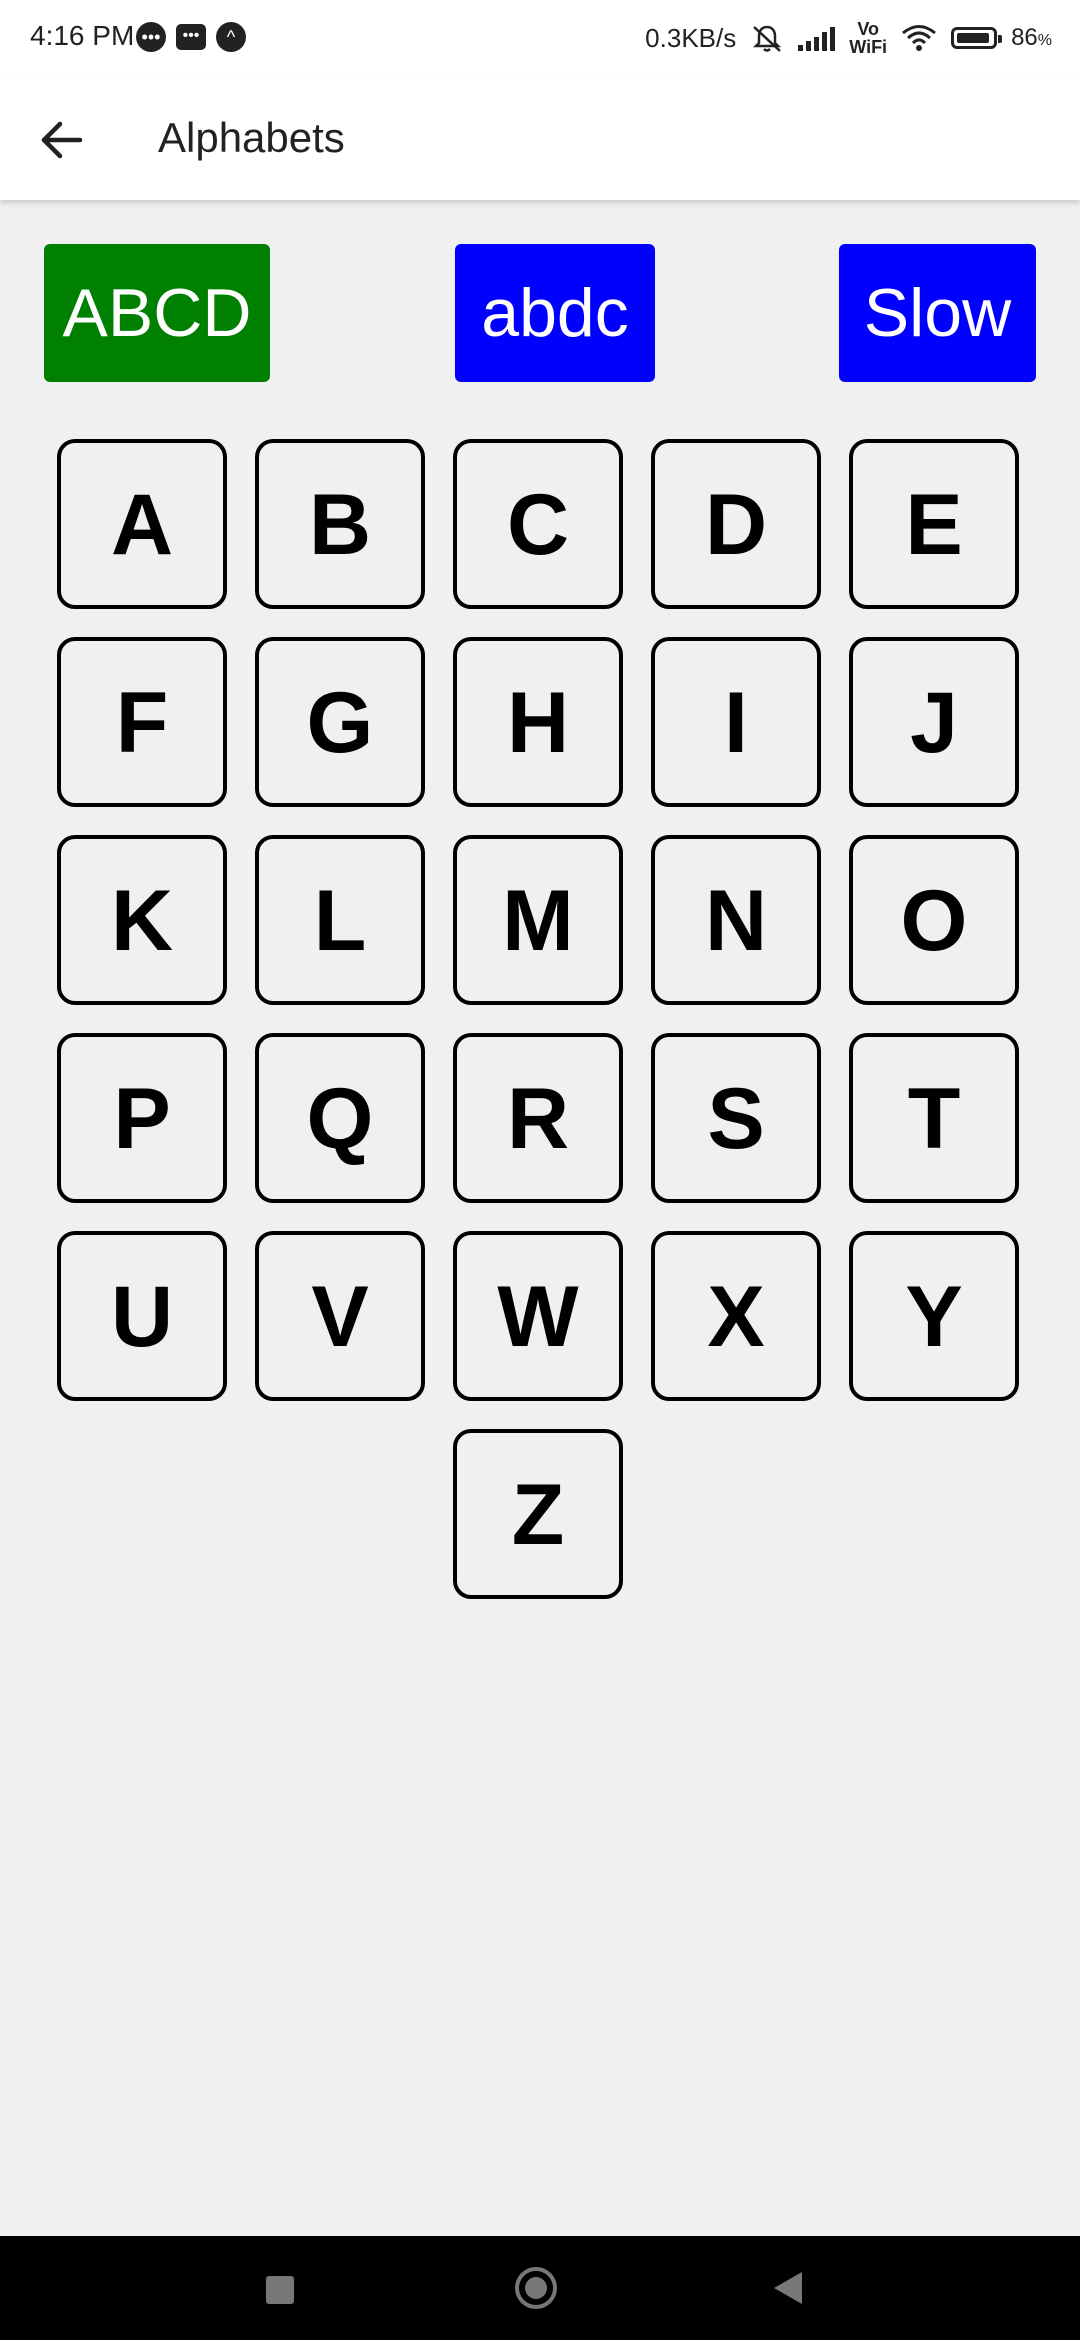 This screenshot has width=1080, height=2340. Describe the element at coordinates (151, 37) in the screenshot. I see `chat-bubble-icon: •••` at that location.